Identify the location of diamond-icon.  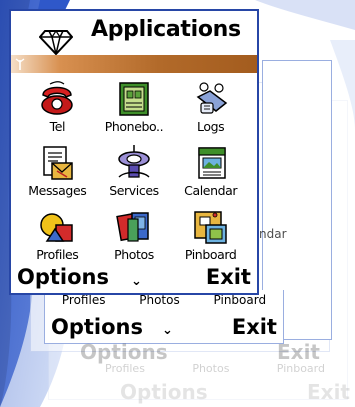
(56, 42).